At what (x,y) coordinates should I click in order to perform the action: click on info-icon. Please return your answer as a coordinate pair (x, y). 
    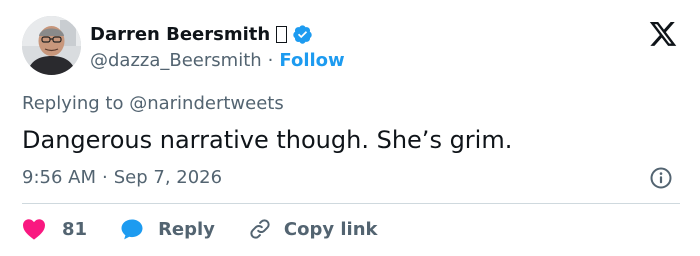
    Looking at the image, I should click on (661, 178).